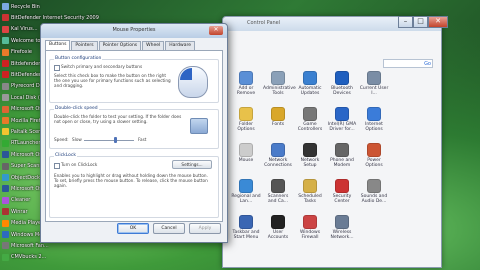  I want to click on desktop-icon: ObjectDock, so click(21, 177).